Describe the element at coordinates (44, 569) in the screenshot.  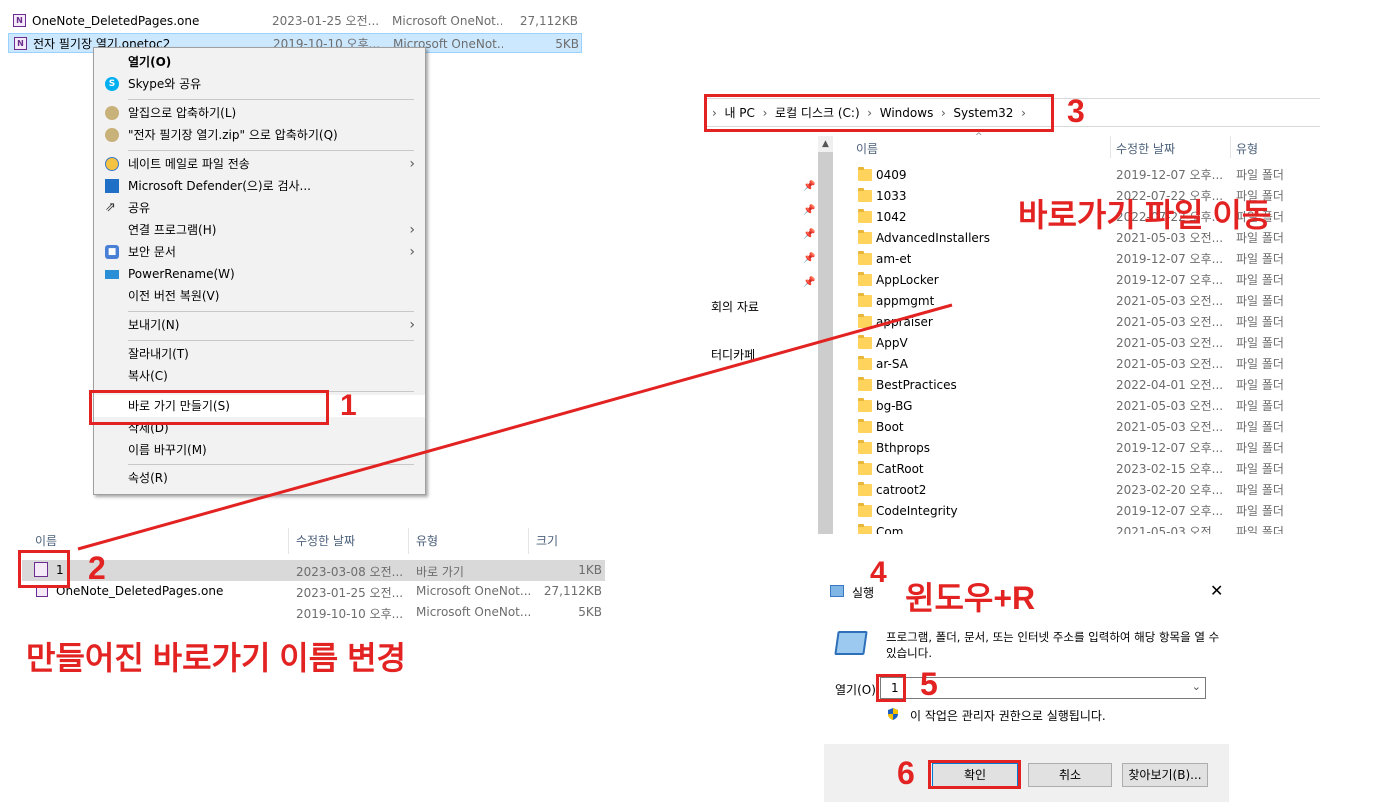
I see `highlight-shortcut-file` at that location.